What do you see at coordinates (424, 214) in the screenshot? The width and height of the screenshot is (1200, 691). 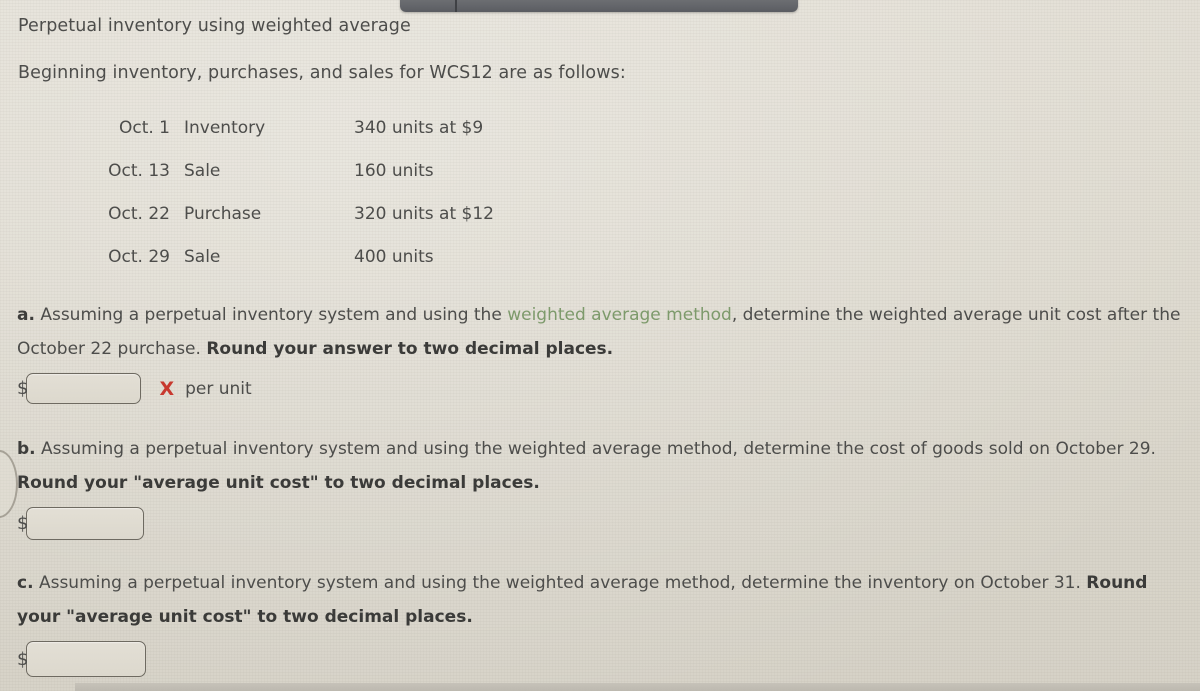 I see `txn-detail: 320 units at $12` at bounding box center [424, 214].